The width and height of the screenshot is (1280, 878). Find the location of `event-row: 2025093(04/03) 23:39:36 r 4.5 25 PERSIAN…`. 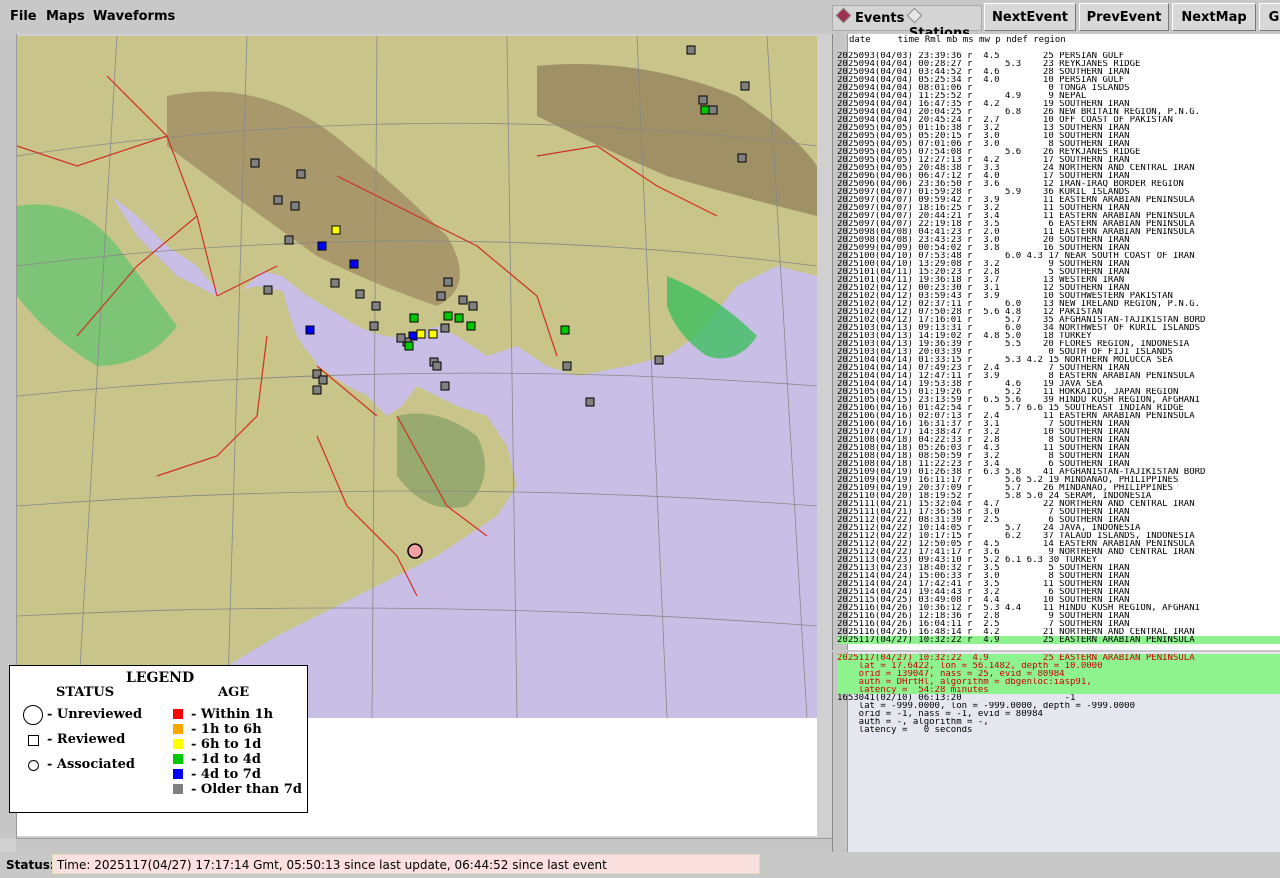

event-row: 2025093(04/03) 23:39:36 r 4.5 25 PERSIAN… is located at coordinates (1058, 56).